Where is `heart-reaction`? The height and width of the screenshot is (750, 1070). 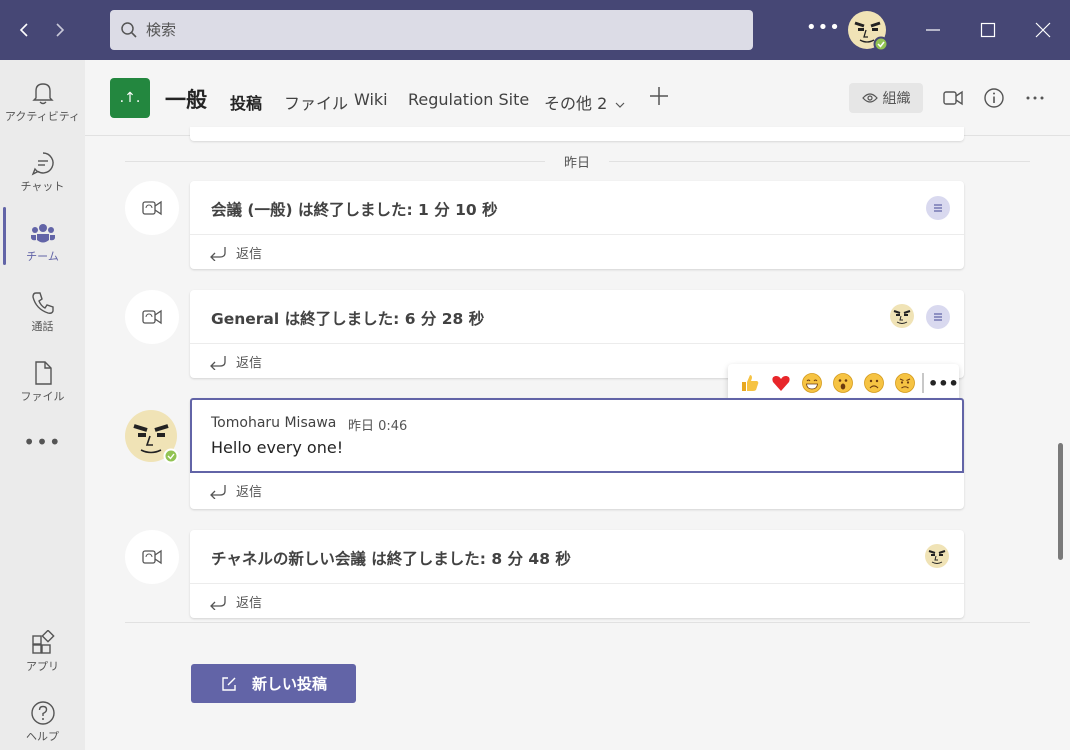
heart-reaction is located at coordinates (780, 383).